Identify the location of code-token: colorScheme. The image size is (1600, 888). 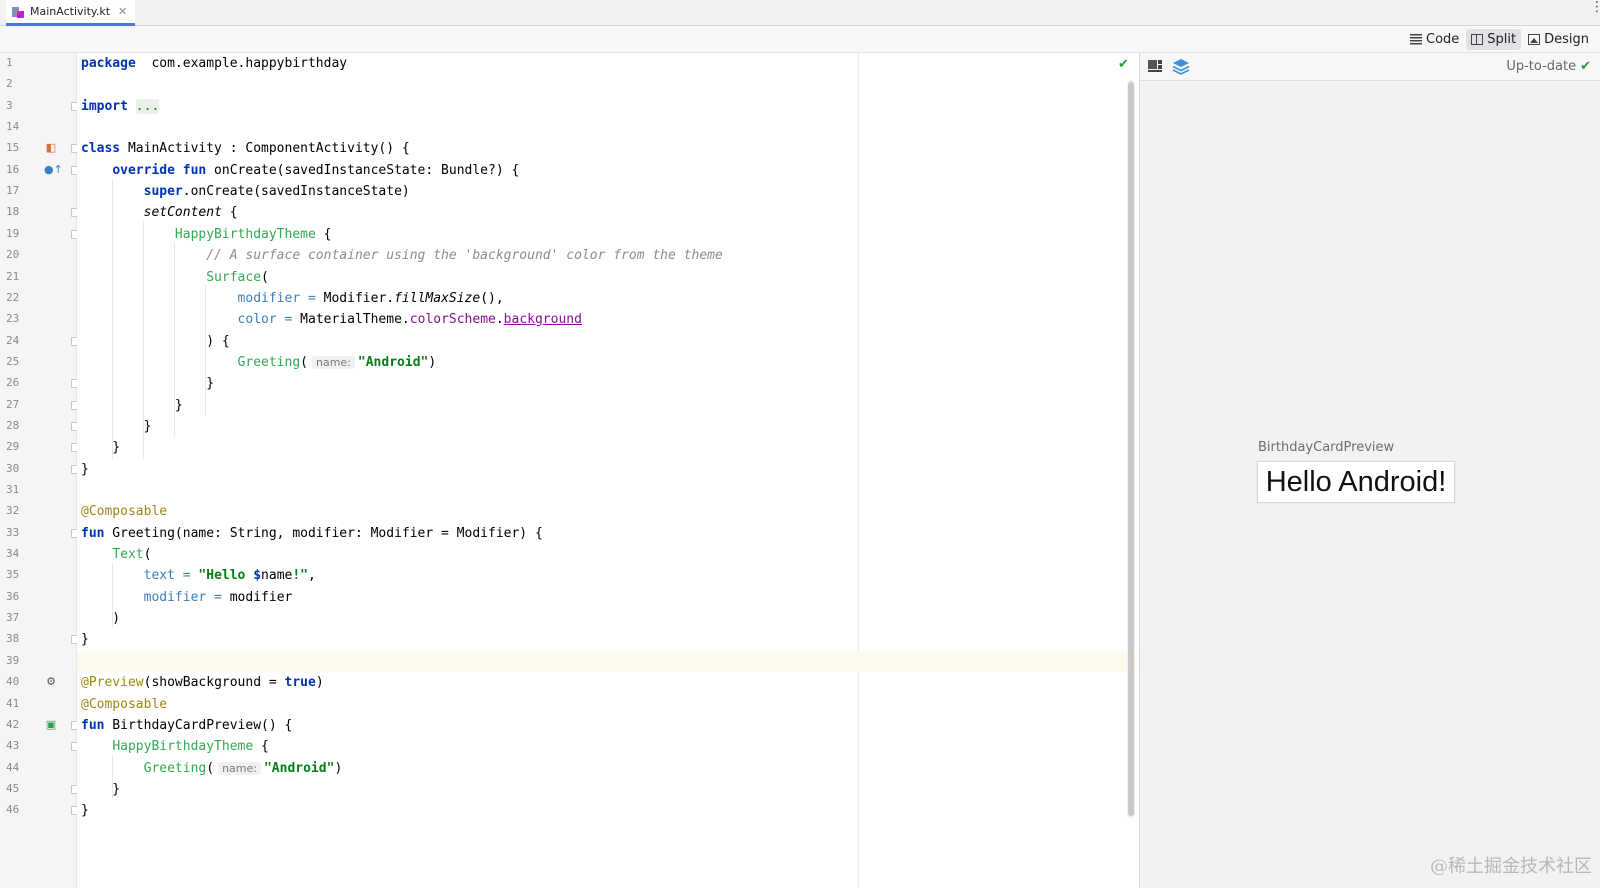
(452, 319).